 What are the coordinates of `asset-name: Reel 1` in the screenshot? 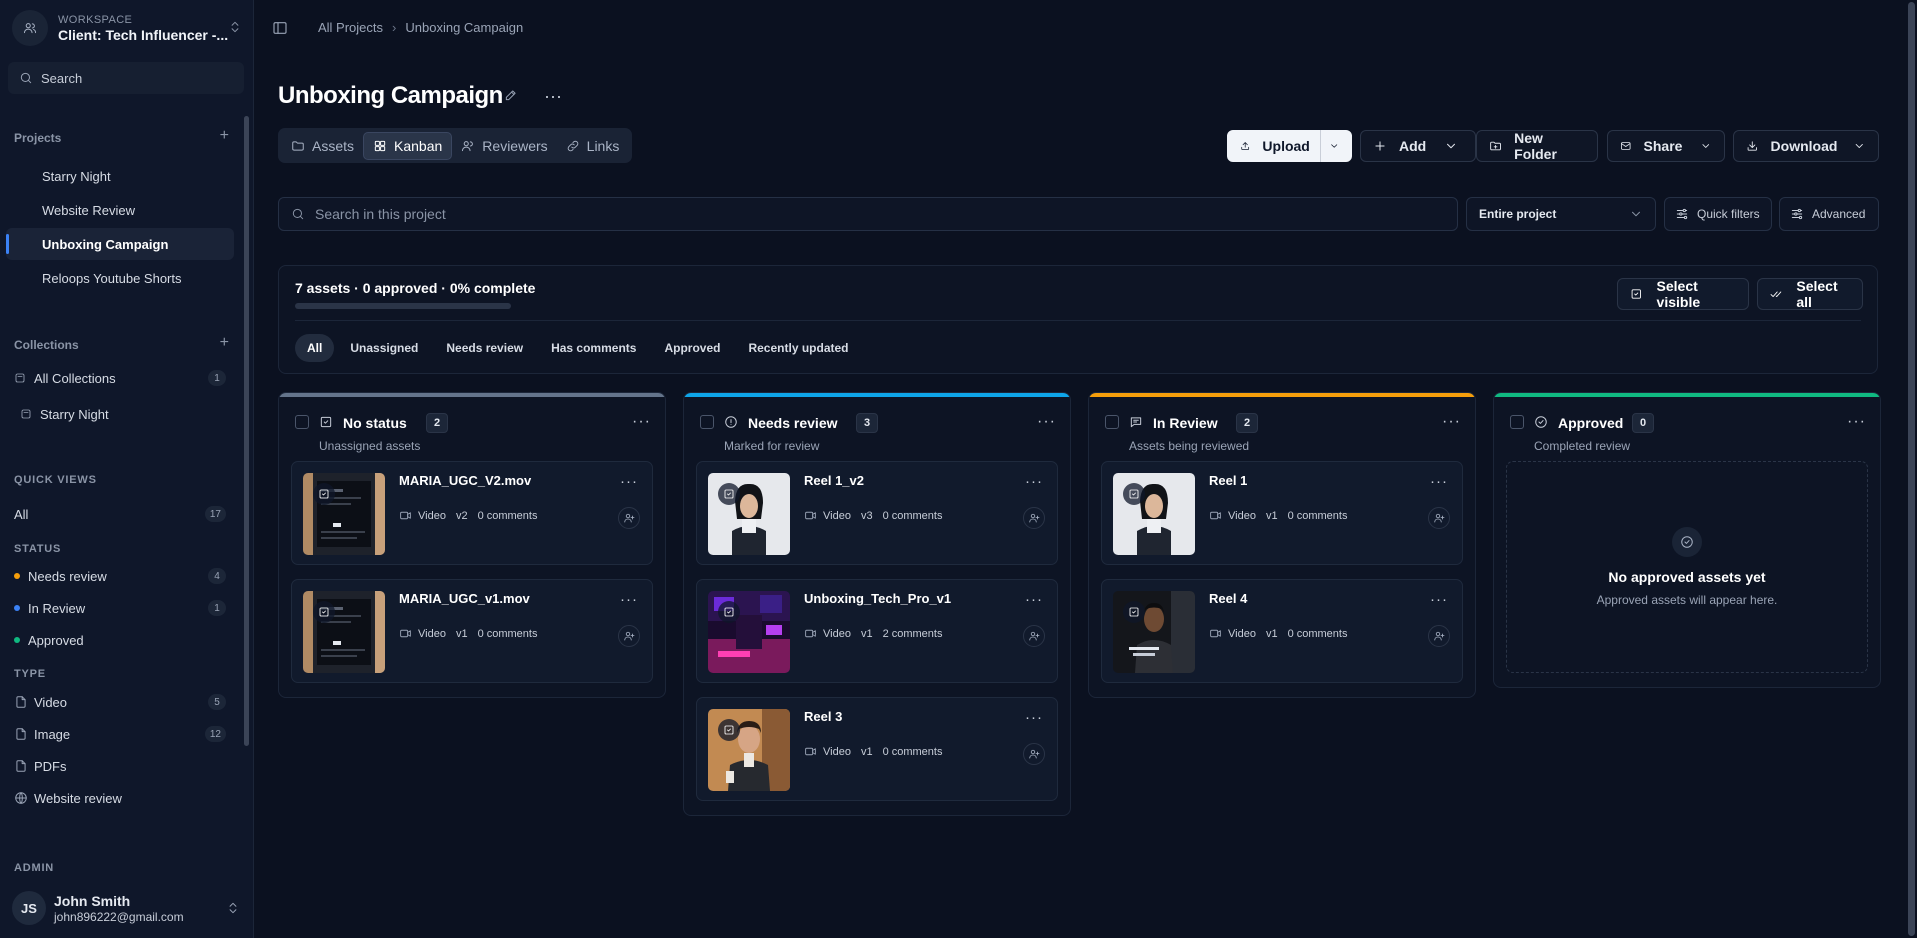 It's located at (1228, 480).